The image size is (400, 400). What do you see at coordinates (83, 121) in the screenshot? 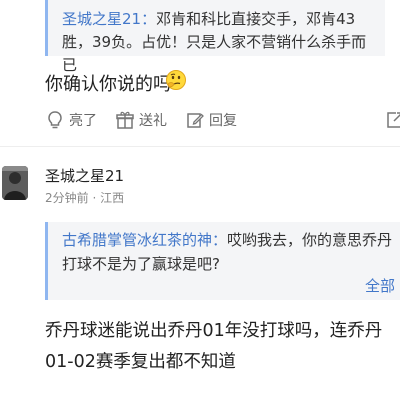
I see `like-label: 亮了` at bounding box center [83, 121].